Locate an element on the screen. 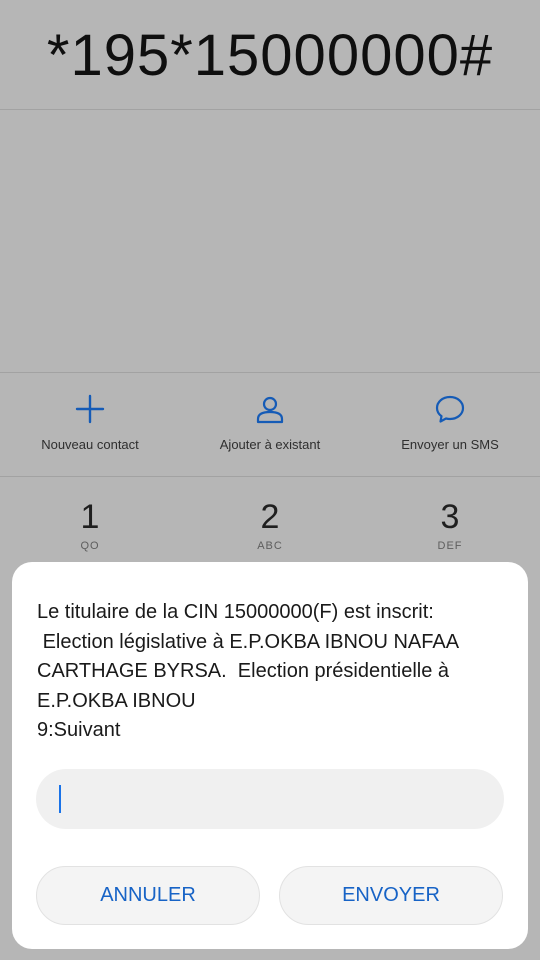  send-button: ENVOYER is located at coordinates (391, 895).